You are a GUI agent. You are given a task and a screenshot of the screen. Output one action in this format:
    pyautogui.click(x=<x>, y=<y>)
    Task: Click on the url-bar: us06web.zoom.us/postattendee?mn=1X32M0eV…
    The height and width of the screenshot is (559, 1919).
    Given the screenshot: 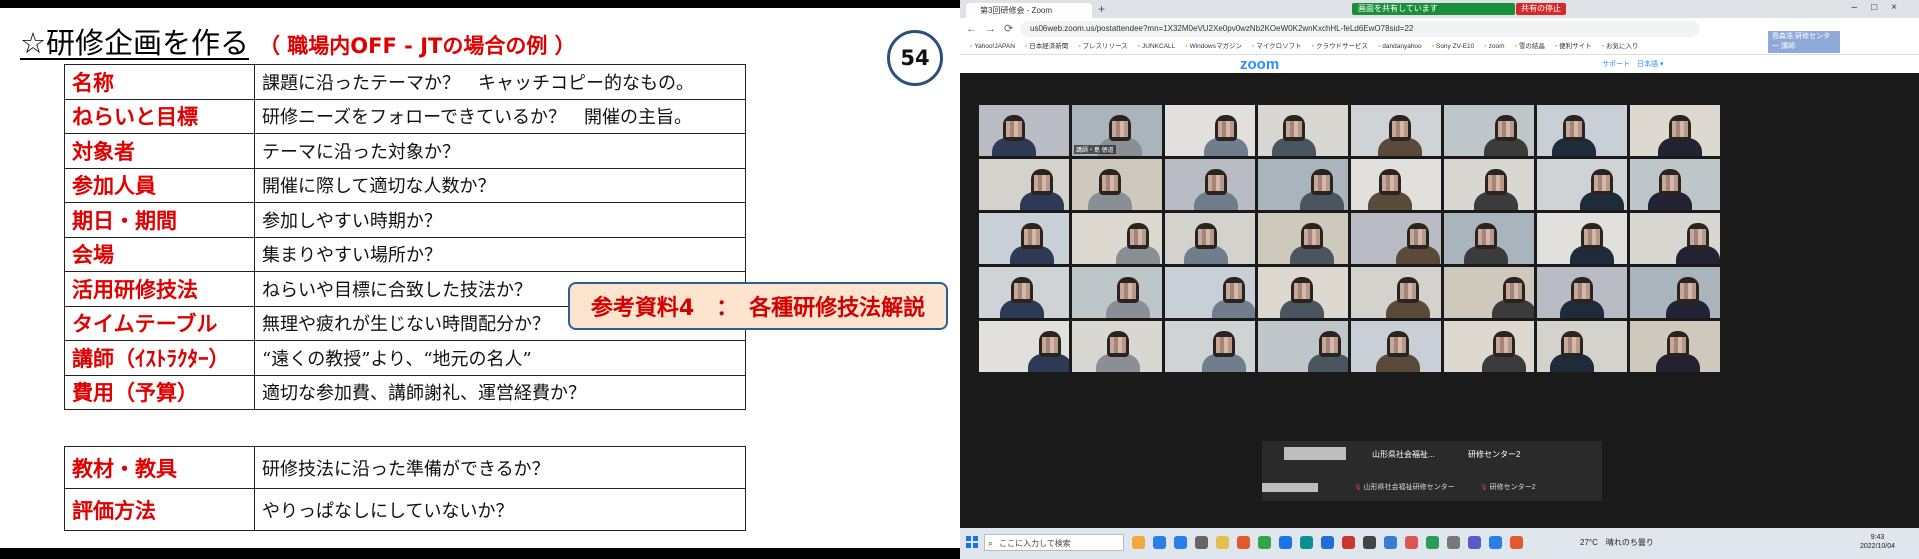 What is the action you would take?
    pyautogui.click(x=1360, y=29)
    